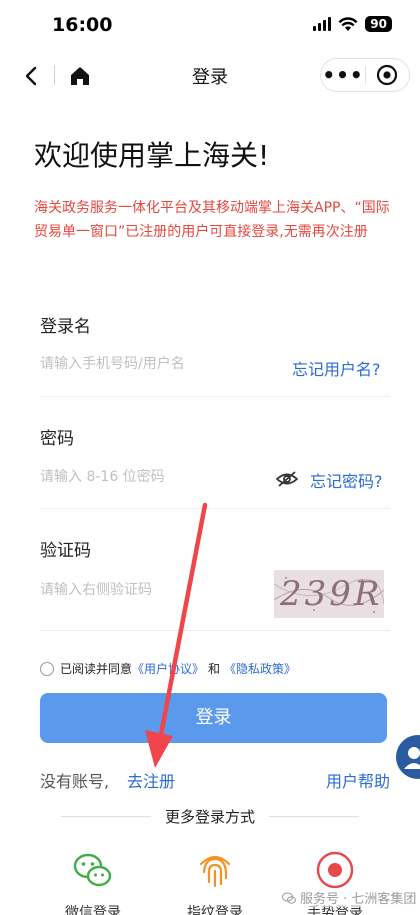  What do you see at coordinates (152, 155) in the screenshot?
I see `welcome-heading: 欢迎使用掌上海关!` at bounding box center [152, 155].